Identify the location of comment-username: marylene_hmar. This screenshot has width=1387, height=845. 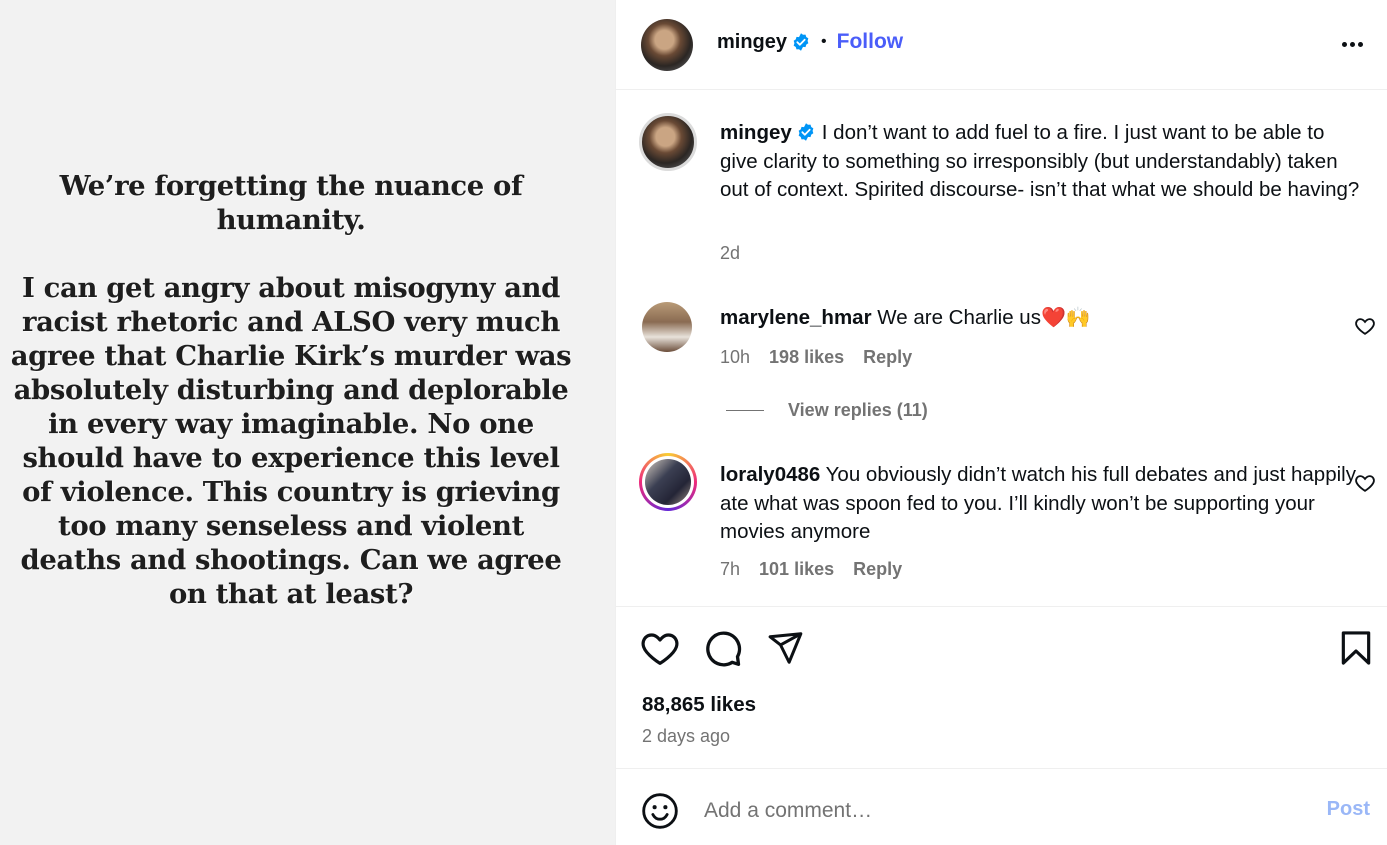
(796, 317).